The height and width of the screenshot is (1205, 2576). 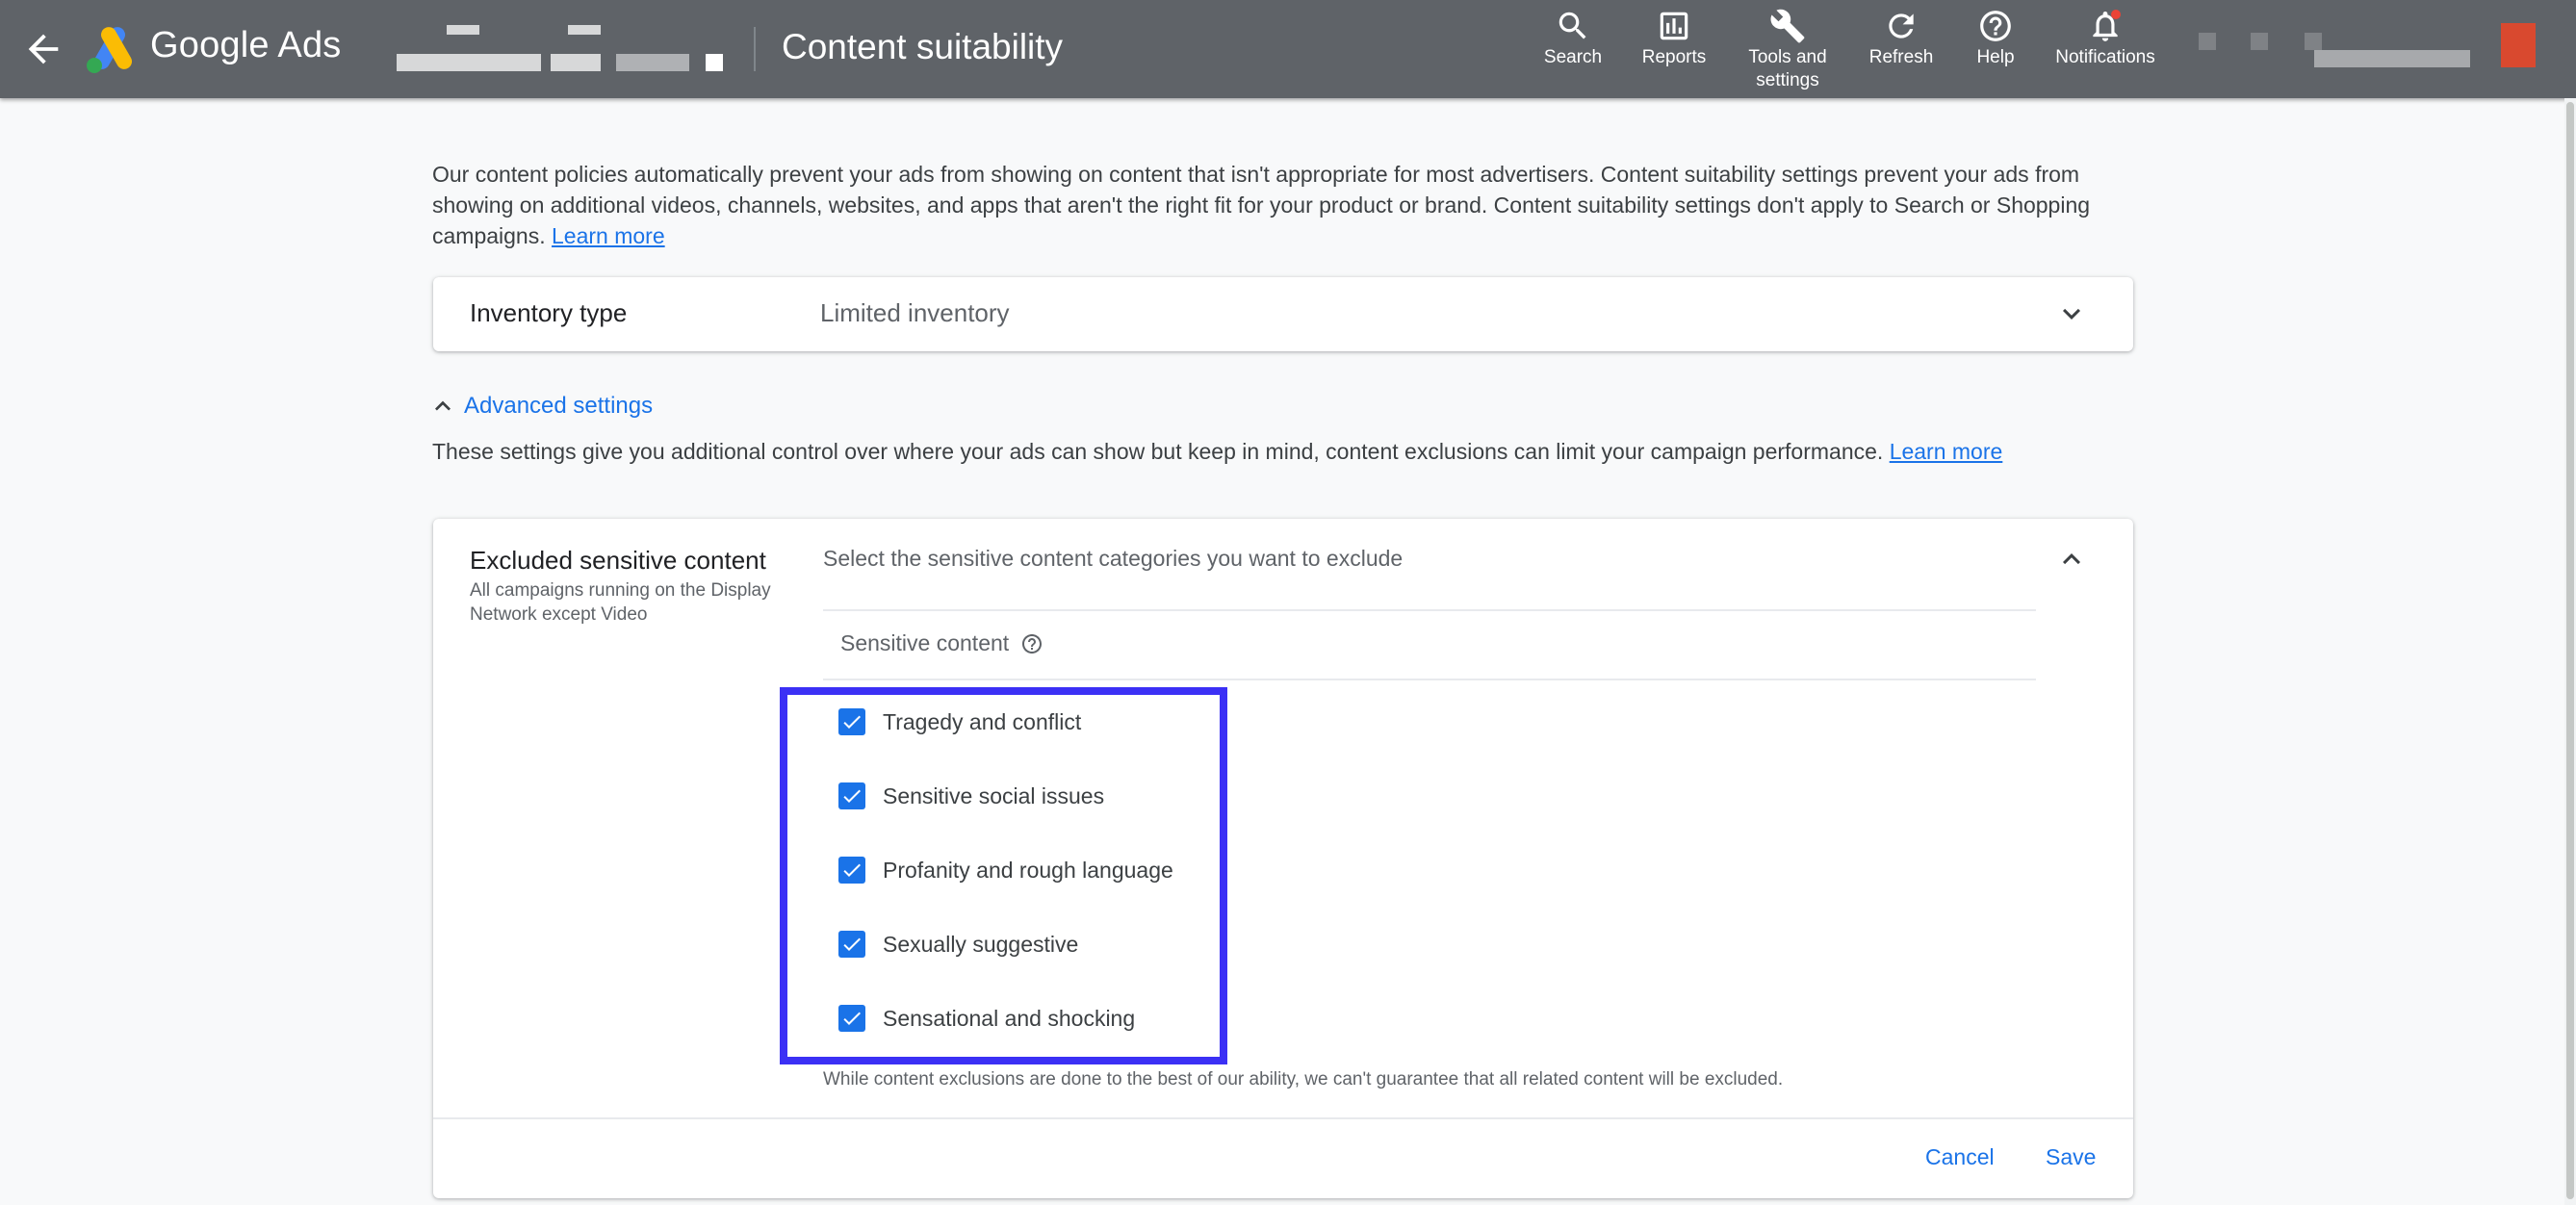 I want to click on back-arrow-icon, so click(x=43, y=49).